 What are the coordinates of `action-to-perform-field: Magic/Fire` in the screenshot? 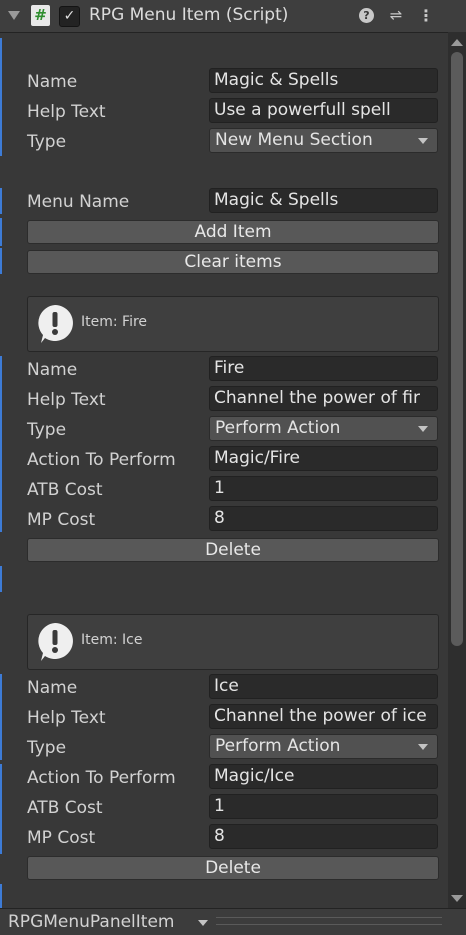 It's located at (323, 458).